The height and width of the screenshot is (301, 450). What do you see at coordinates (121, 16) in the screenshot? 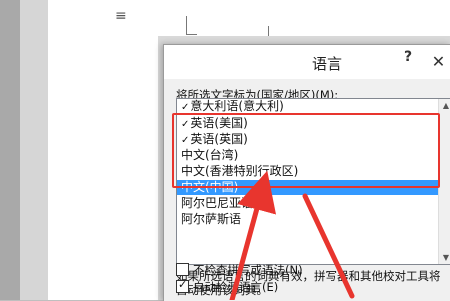
I see `document-page-mark: ≡` at bounding box center [121, 16].